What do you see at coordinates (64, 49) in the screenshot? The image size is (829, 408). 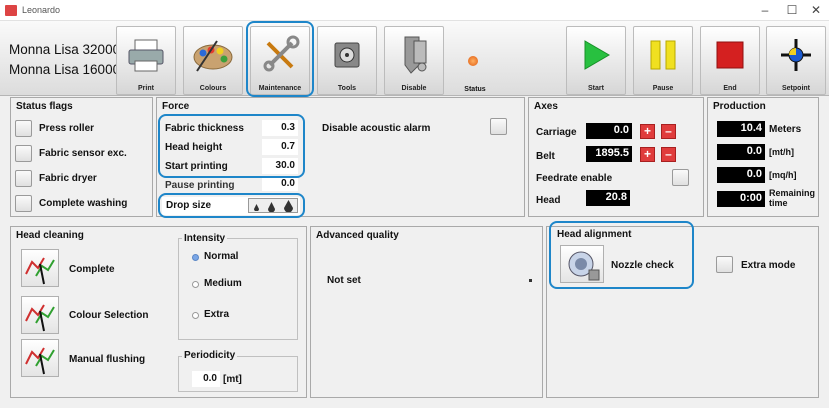 I see `printer-item-32000: Monna Lisa 32000` at bounding box center [64, 49].